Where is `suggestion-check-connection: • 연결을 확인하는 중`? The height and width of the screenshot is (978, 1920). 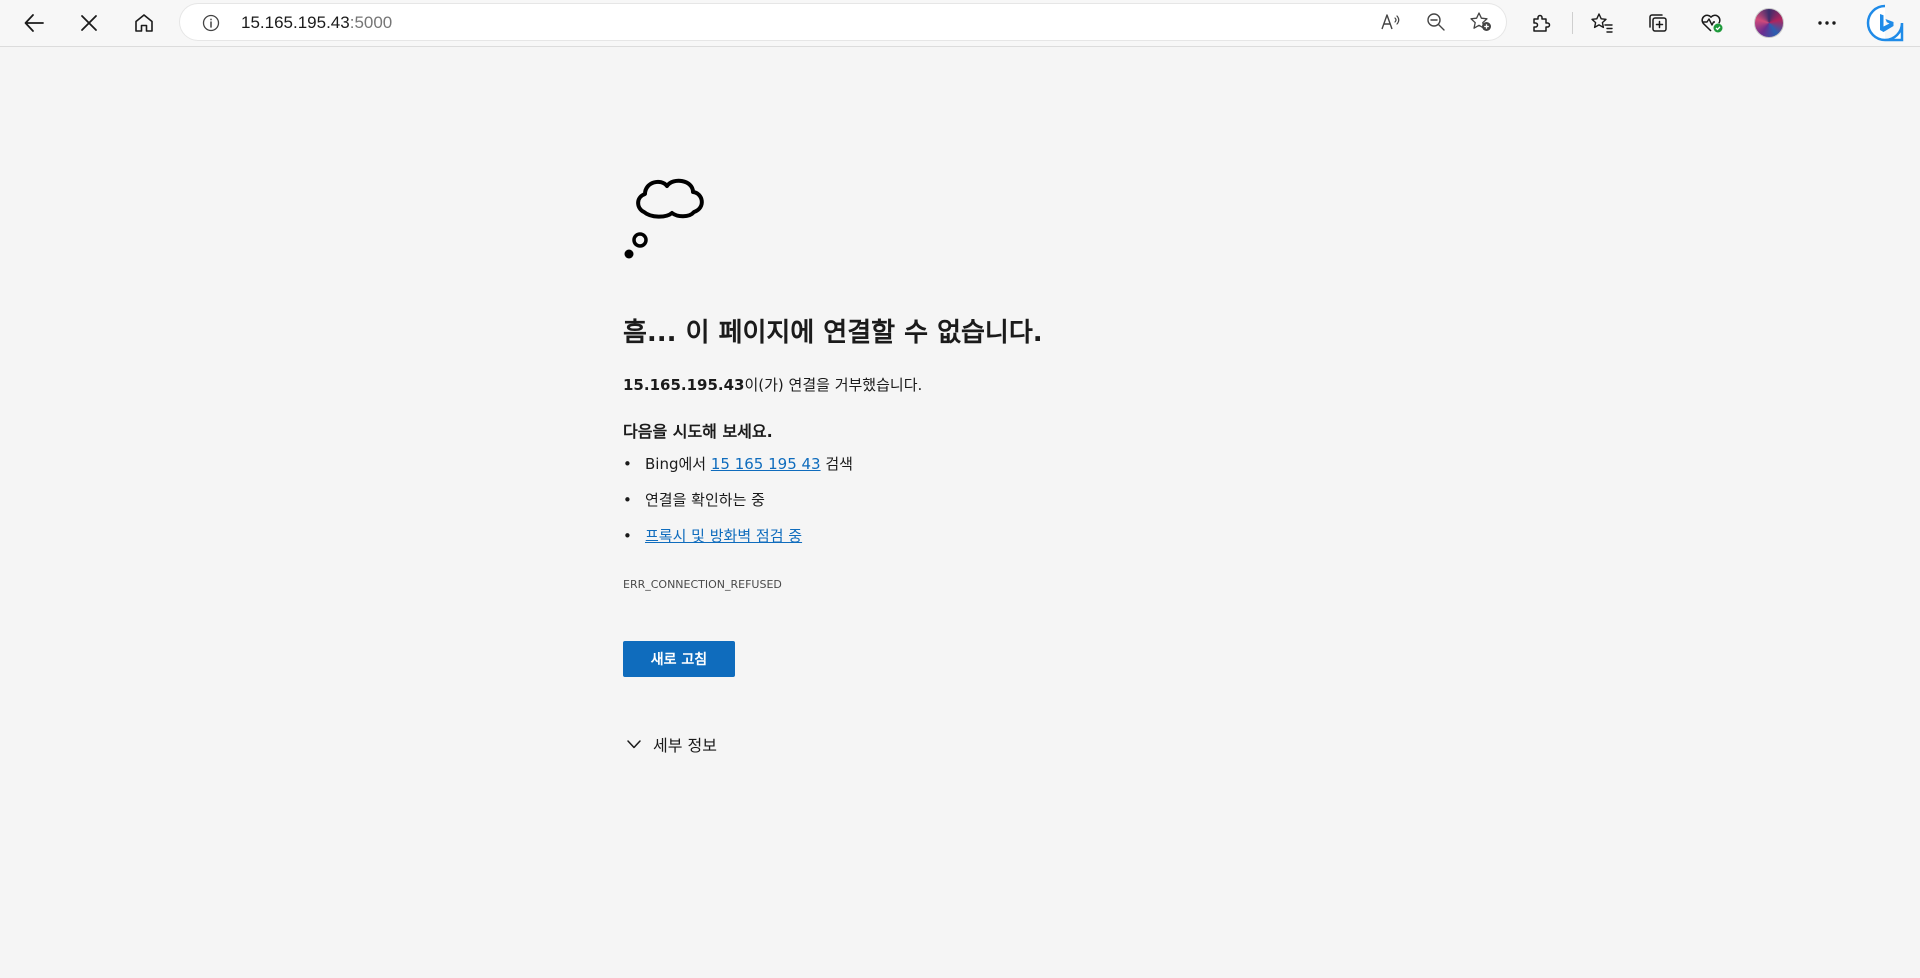
suggestion-check-connection: • 연결을 확인하는 중 is located at coordinates (738, 508).